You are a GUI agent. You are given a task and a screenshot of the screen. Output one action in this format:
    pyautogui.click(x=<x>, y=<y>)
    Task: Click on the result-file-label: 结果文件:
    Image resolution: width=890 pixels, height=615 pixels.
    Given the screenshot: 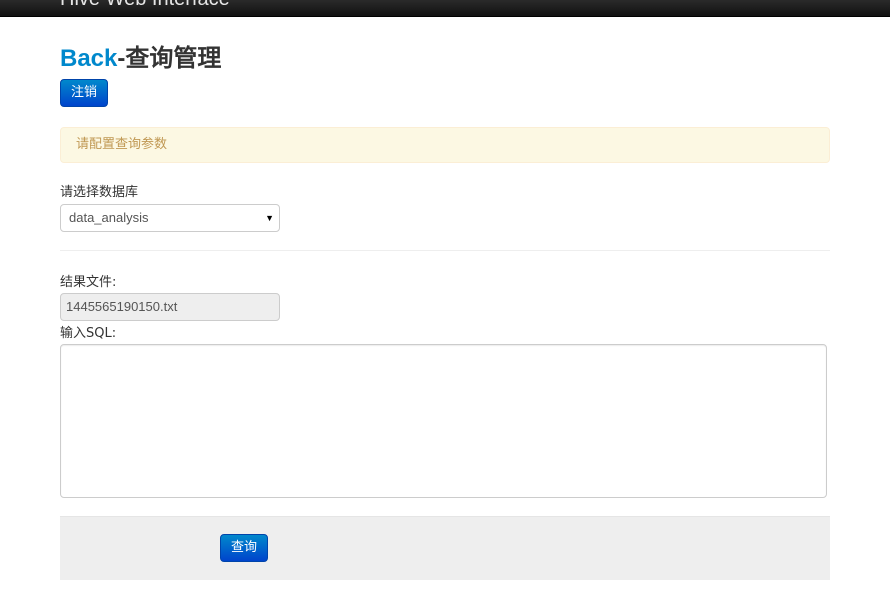 What is the action you would take?
    pyautogui.click(x=88, y=282)
    